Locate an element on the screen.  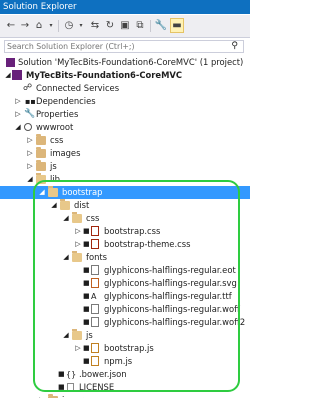
tree-item-font-woff: ■ glyphicons-halflings-regular.woff is located at coordinates (125, 309).